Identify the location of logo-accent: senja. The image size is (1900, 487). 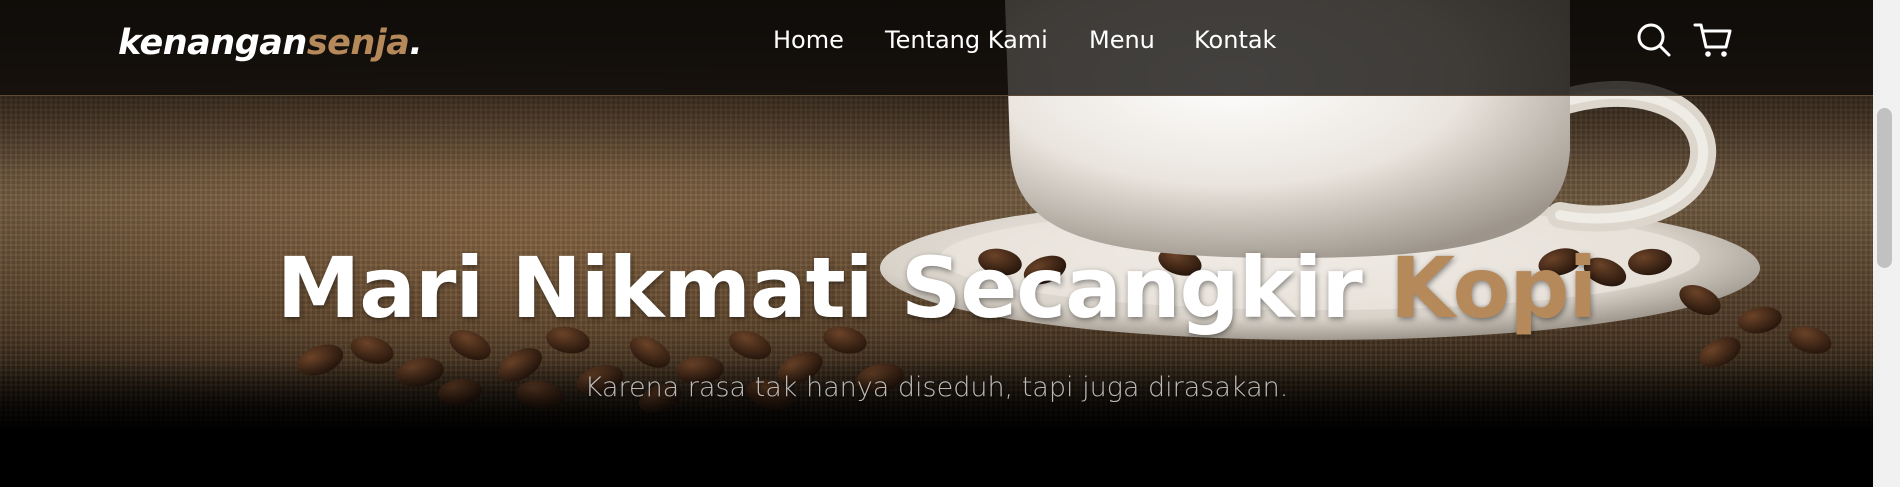
(358, 43).